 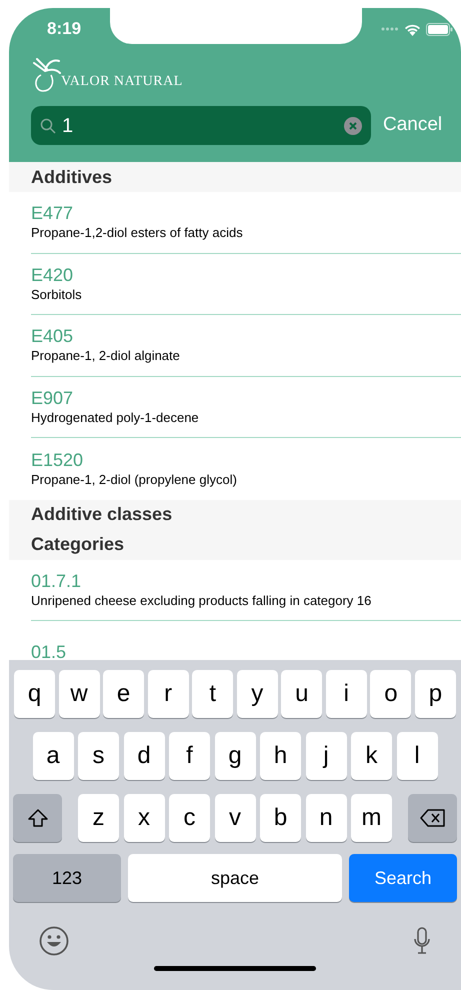 I want to click on keyboard-key: p, so click(x=435, y=694).